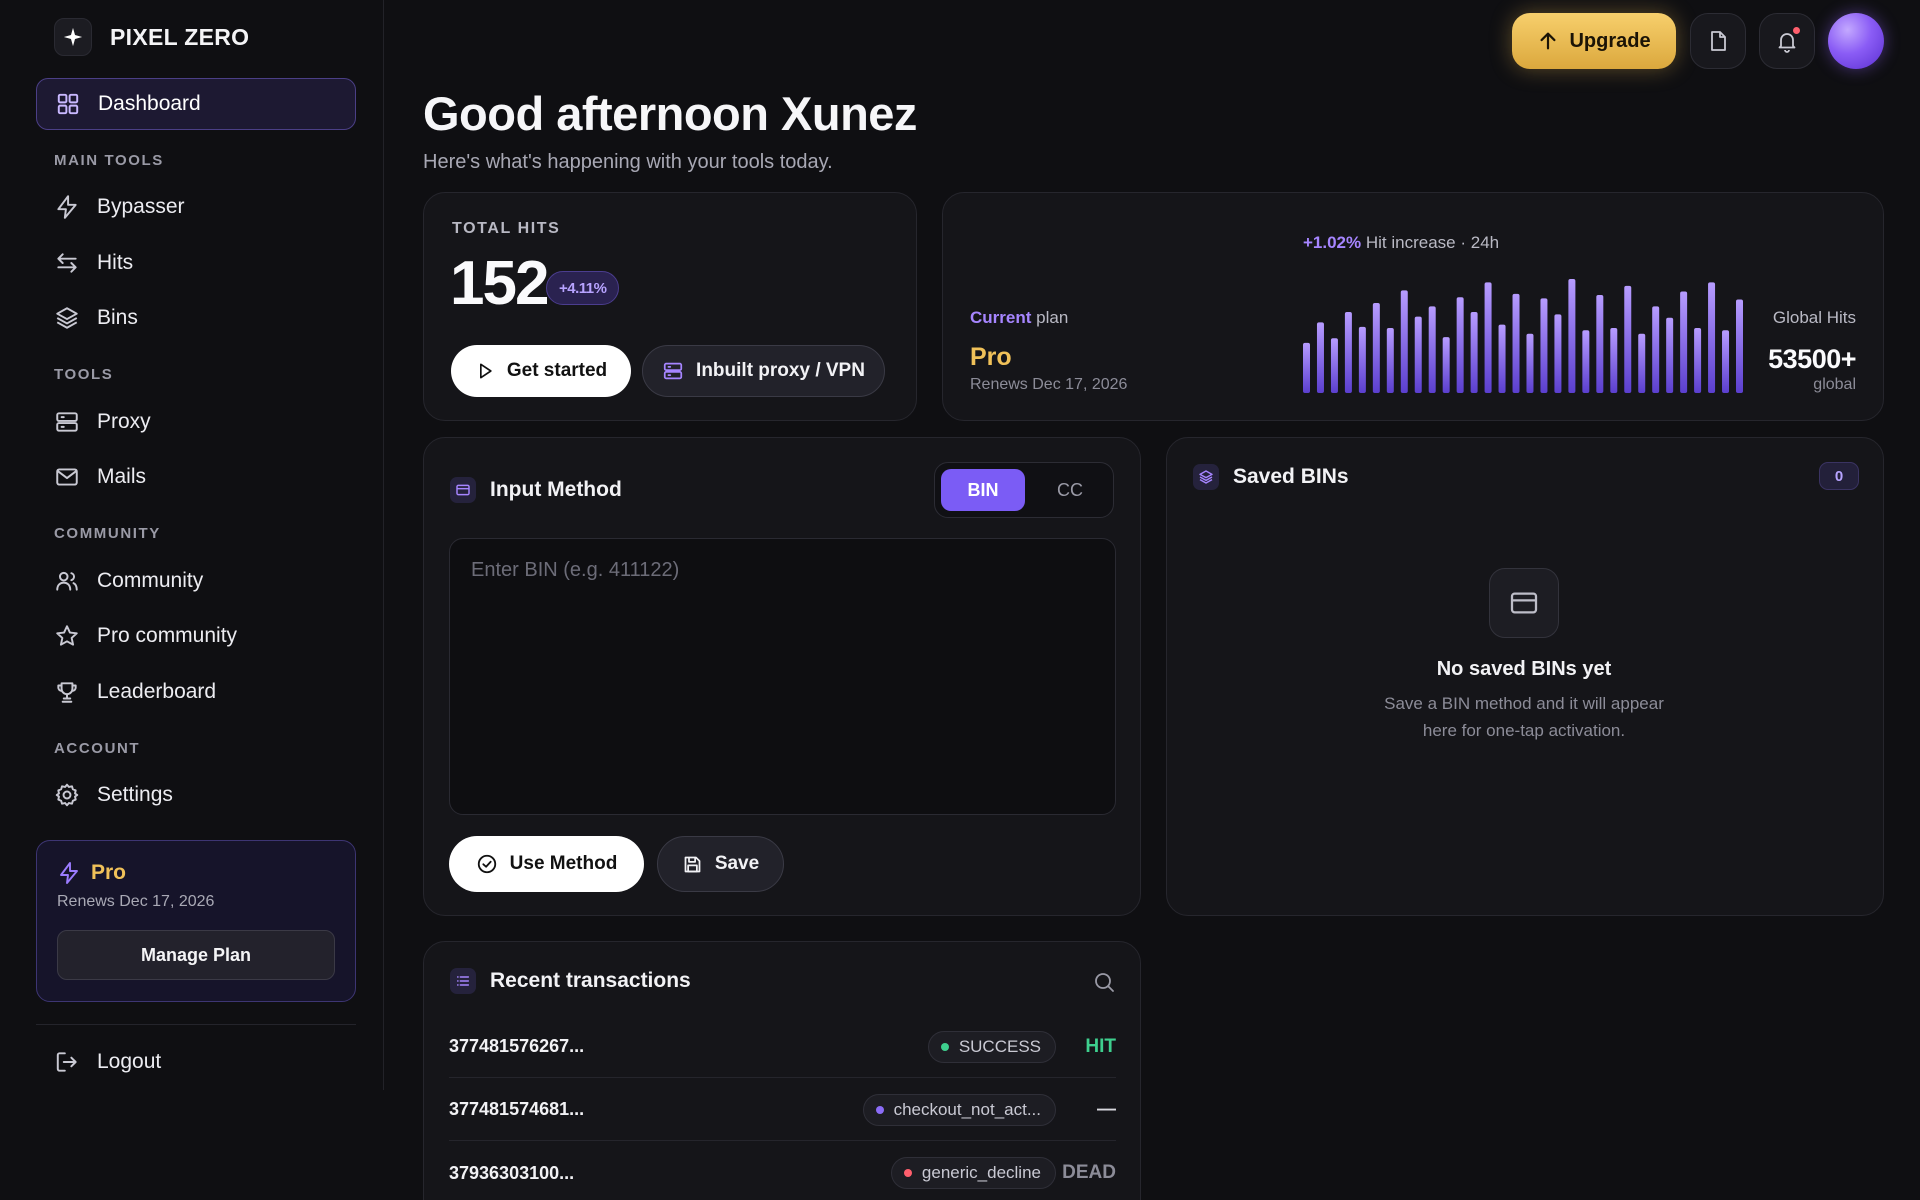 This screenshot has height=1200, width=1920. What do you see at coordinates (590, 980) in the screenshot?
I see `transactions-title: Recent transactions` at bounding box center [590, 980].